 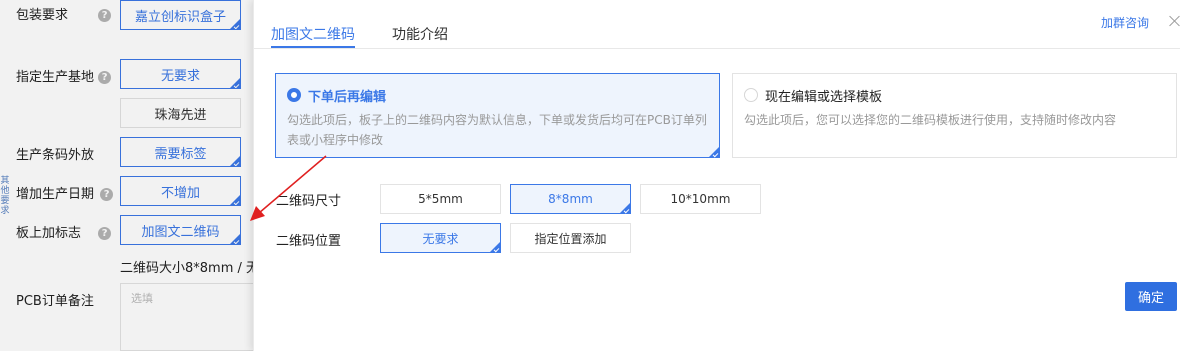 I want to click on base-select-none: 无要求, so click(x=180, y=74).